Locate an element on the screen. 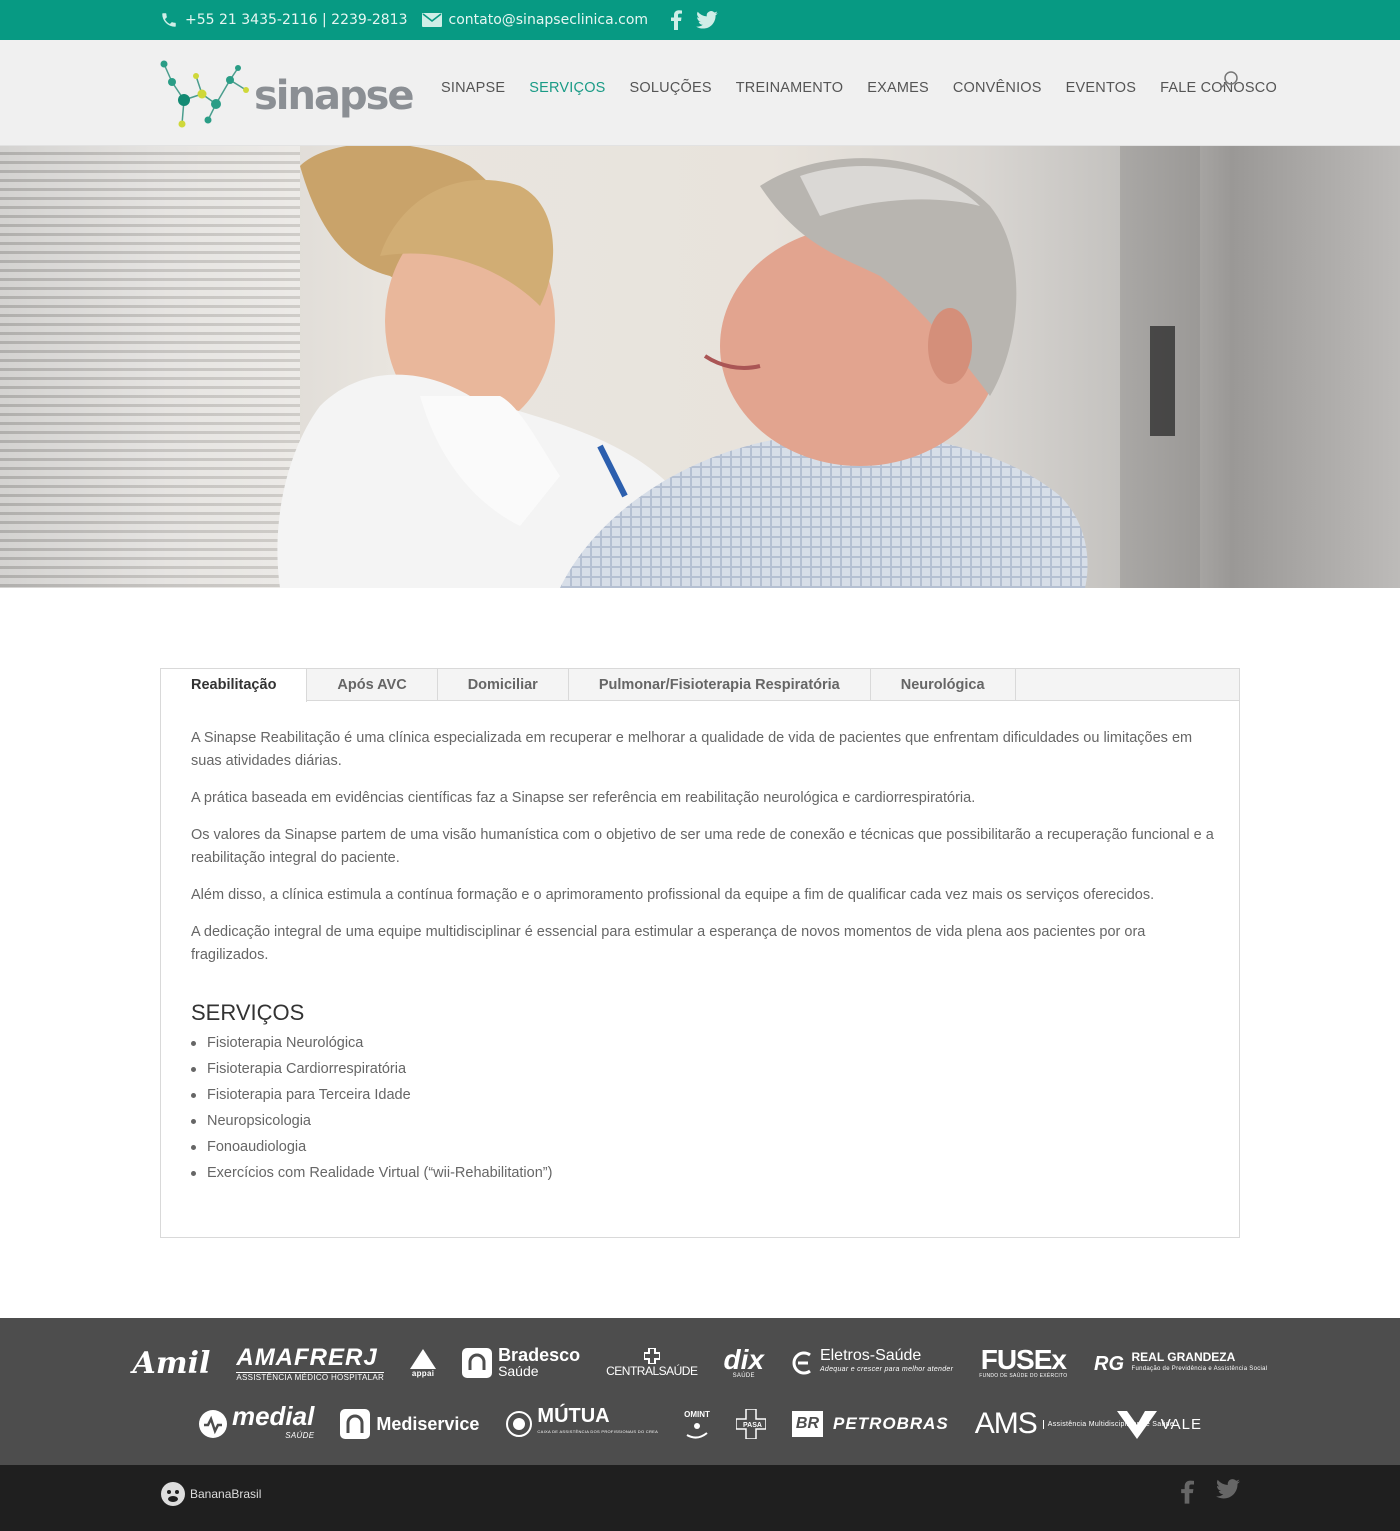 This screenshot has height=1531, width=1400. partner-amil-text: Amil is located at coordinates (171, 1363).